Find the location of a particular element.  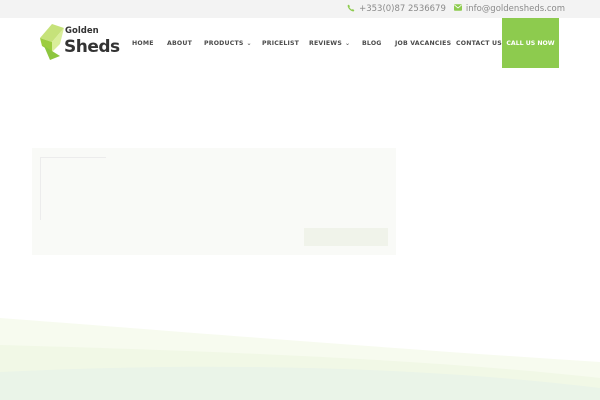

top-contact-bar: +353(0)87 2536679 info@goldensheds.com is located at coordinates (300, 9).